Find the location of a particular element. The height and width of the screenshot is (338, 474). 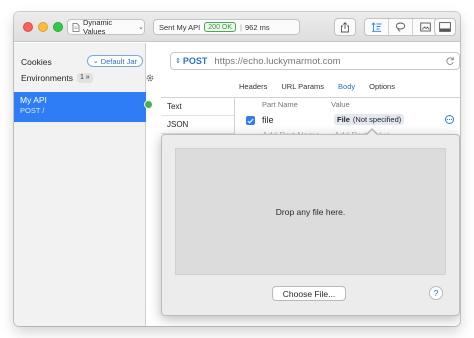

share-button is located at coordinates (345, 27).